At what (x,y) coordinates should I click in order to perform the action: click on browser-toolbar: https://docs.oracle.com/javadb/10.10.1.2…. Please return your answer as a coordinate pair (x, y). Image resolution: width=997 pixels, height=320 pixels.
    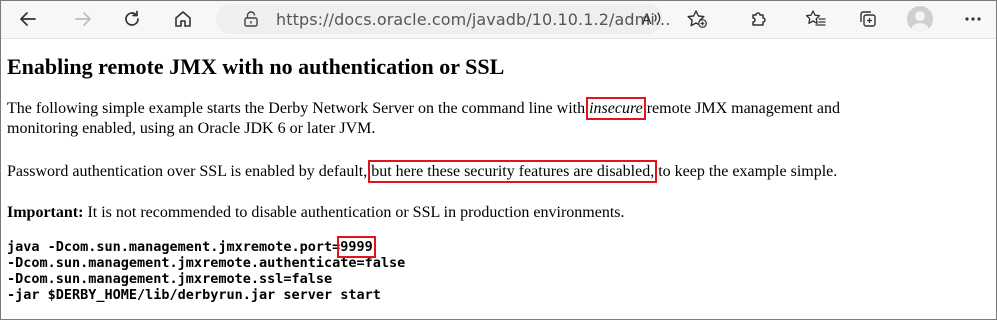
    Looking at the image, I should click on (498, 20).